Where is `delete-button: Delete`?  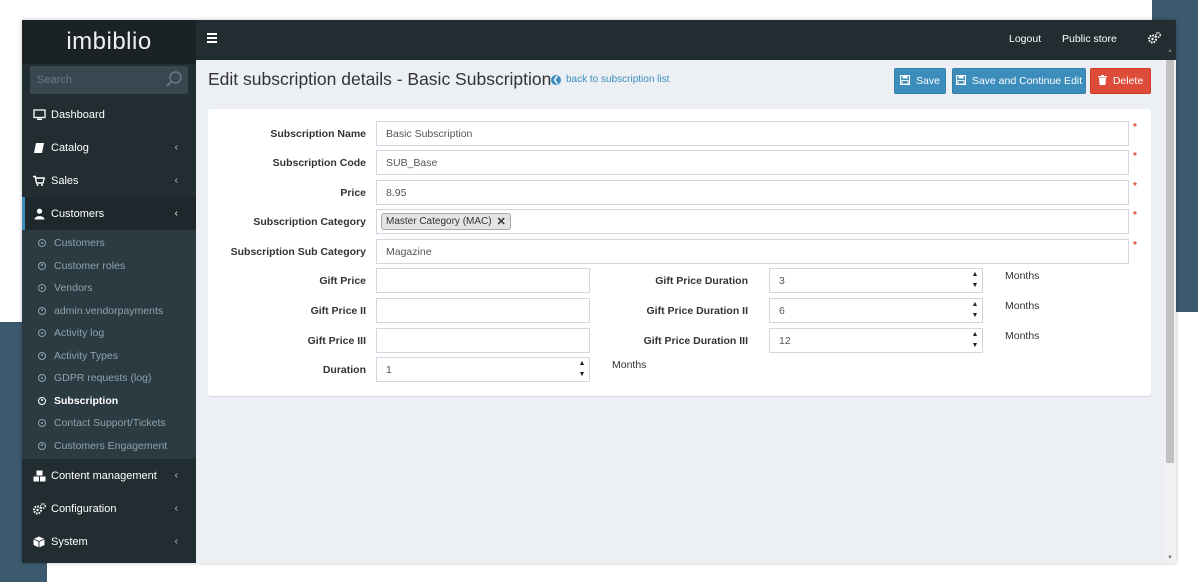 delete-button: Delete is located at coordinates (1120, 81).